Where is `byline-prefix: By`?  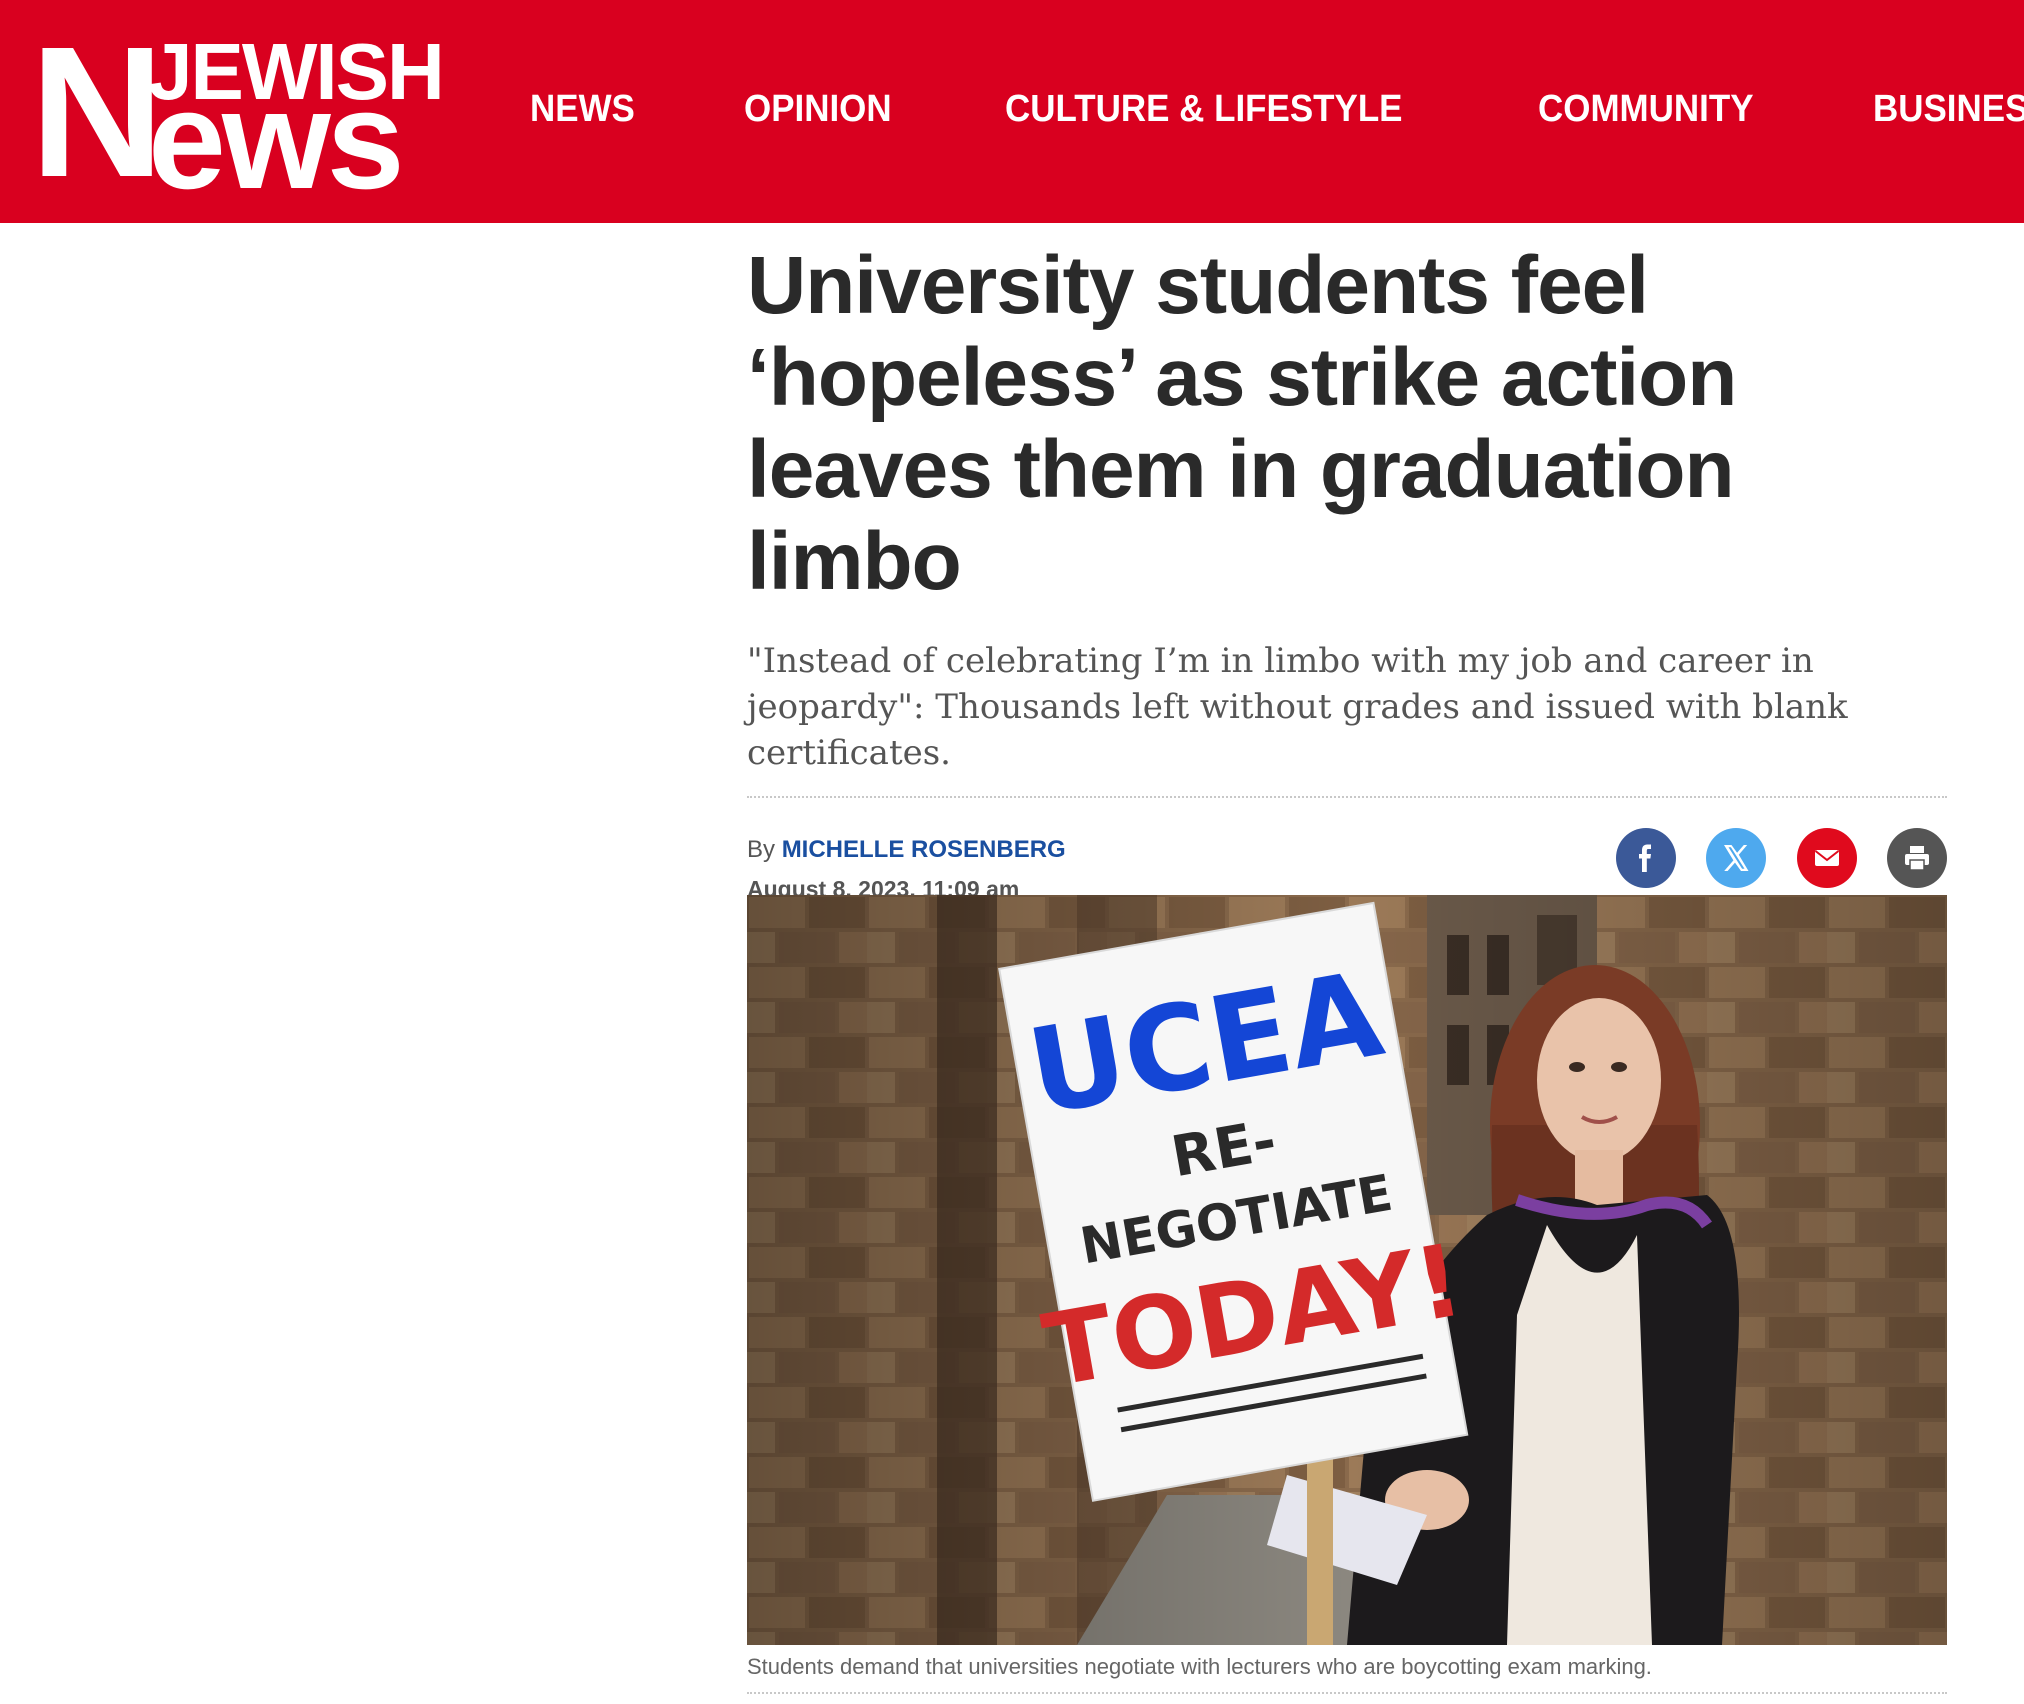
byline-prefix: By is located at coordinates (761, 849).